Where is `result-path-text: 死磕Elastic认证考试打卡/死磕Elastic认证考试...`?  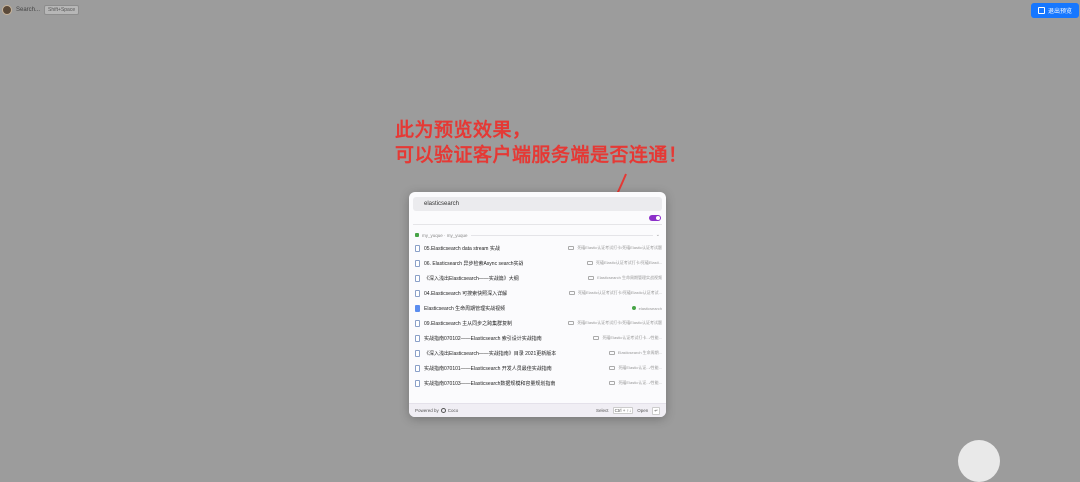
result-path-text: 死磕Elastic认证考试打卡/死磕Elastic认证考试... is located at coordinates (619, 292).